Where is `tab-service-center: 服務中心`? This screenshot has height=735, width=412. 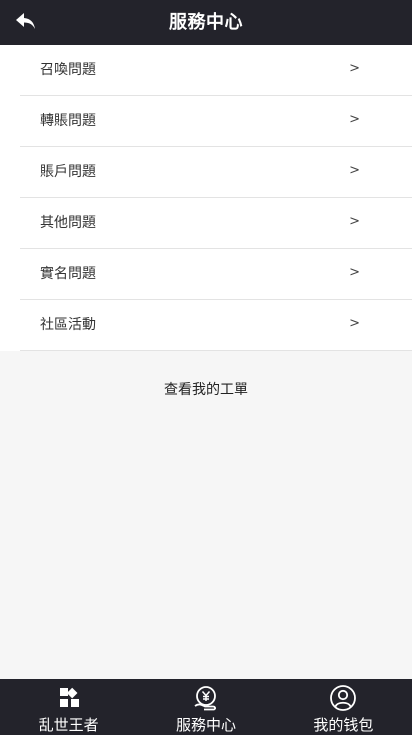
tab-service-center: 服務中心 is located at coordinates (205, 707).